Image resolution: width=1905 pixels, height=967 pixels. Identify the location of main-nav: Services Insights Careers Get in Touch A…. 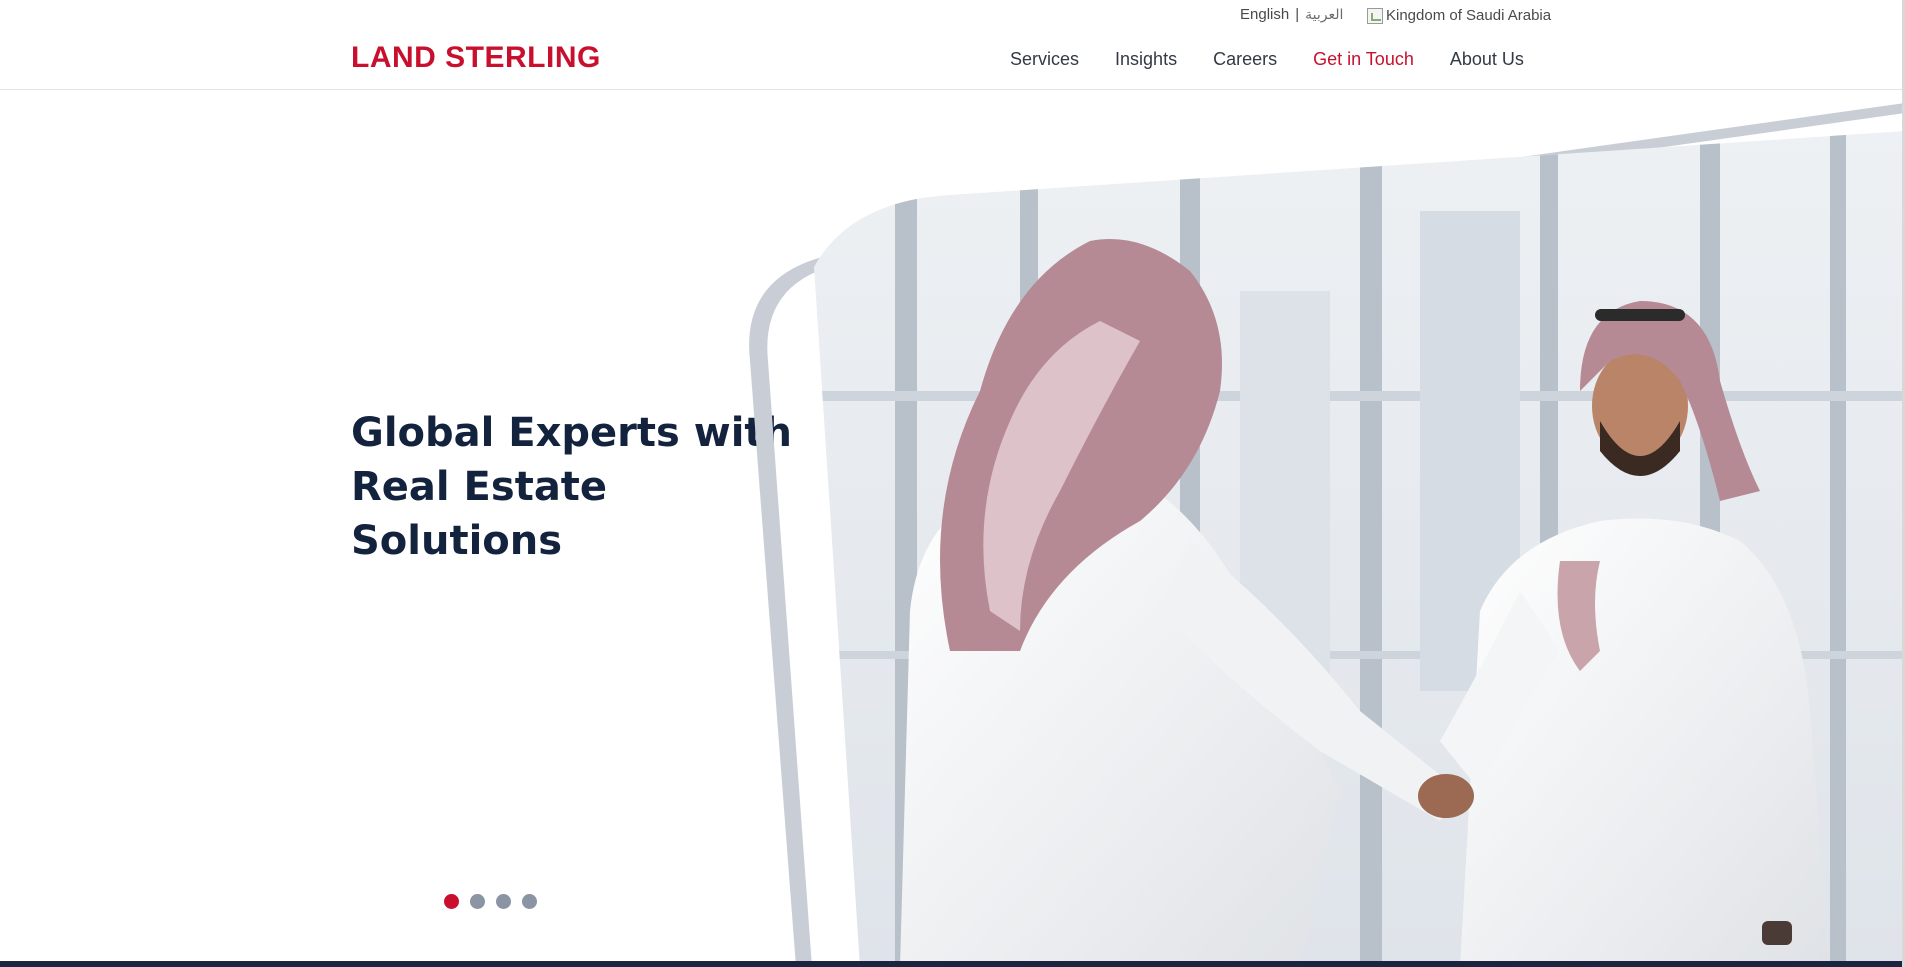
(1267, 59).